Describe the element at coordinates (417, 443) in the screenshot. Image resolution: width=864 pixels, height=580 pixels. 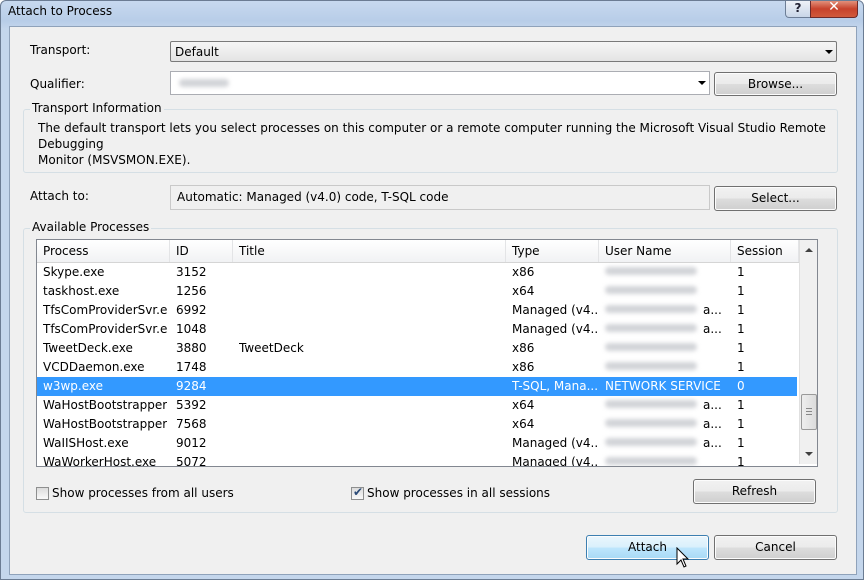
I see `table-row: WaIISHost.exe 9012 Managed (v4.... a... 1` at that location.